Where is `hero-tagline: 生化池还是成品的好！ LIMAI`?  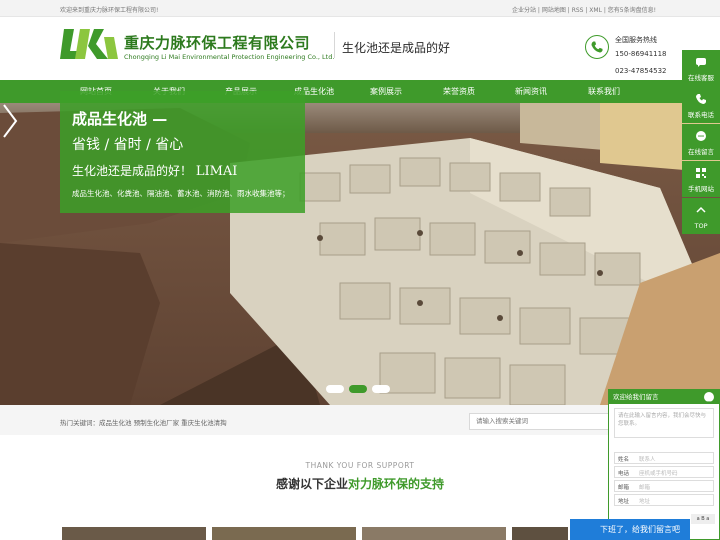
hero-tagline: 生化池还是成品的好！ LIMAI is located at coordinates (154, 170).